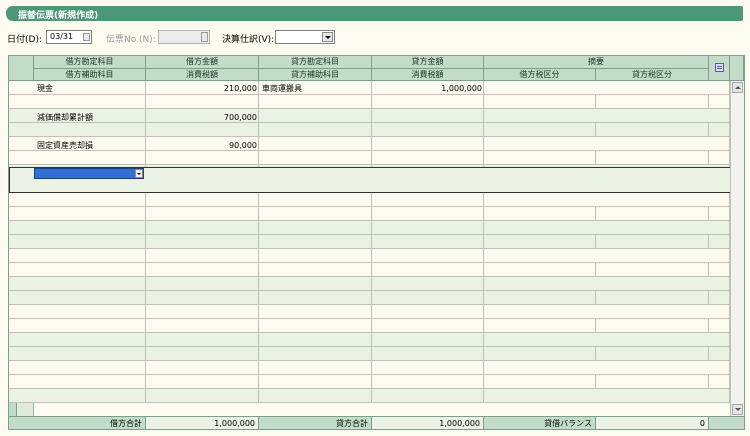 The height and width of the screenshot is (436, 750). I want to click on spin-icon, so click(86, 37).